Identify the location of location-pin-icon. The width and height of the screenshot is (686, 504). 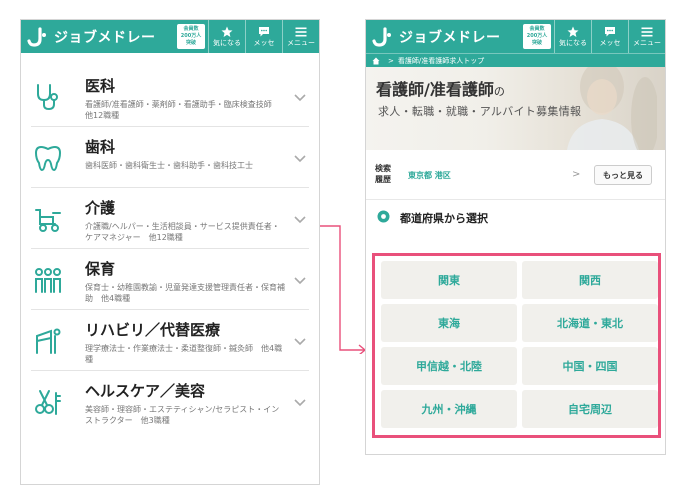
(383, 216).